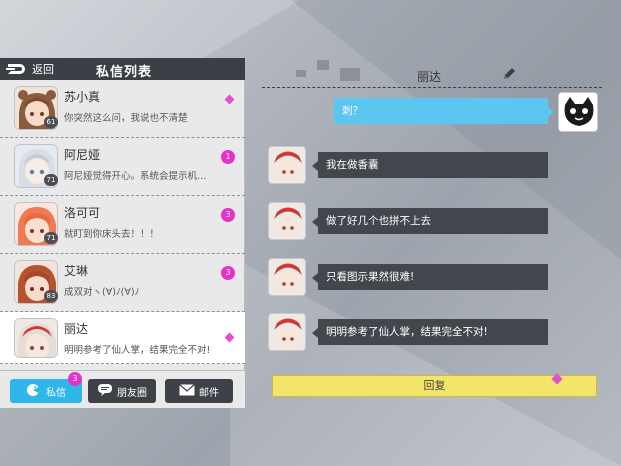 This screenshot has height=466, width=621. I want to click on incoming-message-row: 明明参考了仙人掌，结果完全不对!, so click(412, 335).